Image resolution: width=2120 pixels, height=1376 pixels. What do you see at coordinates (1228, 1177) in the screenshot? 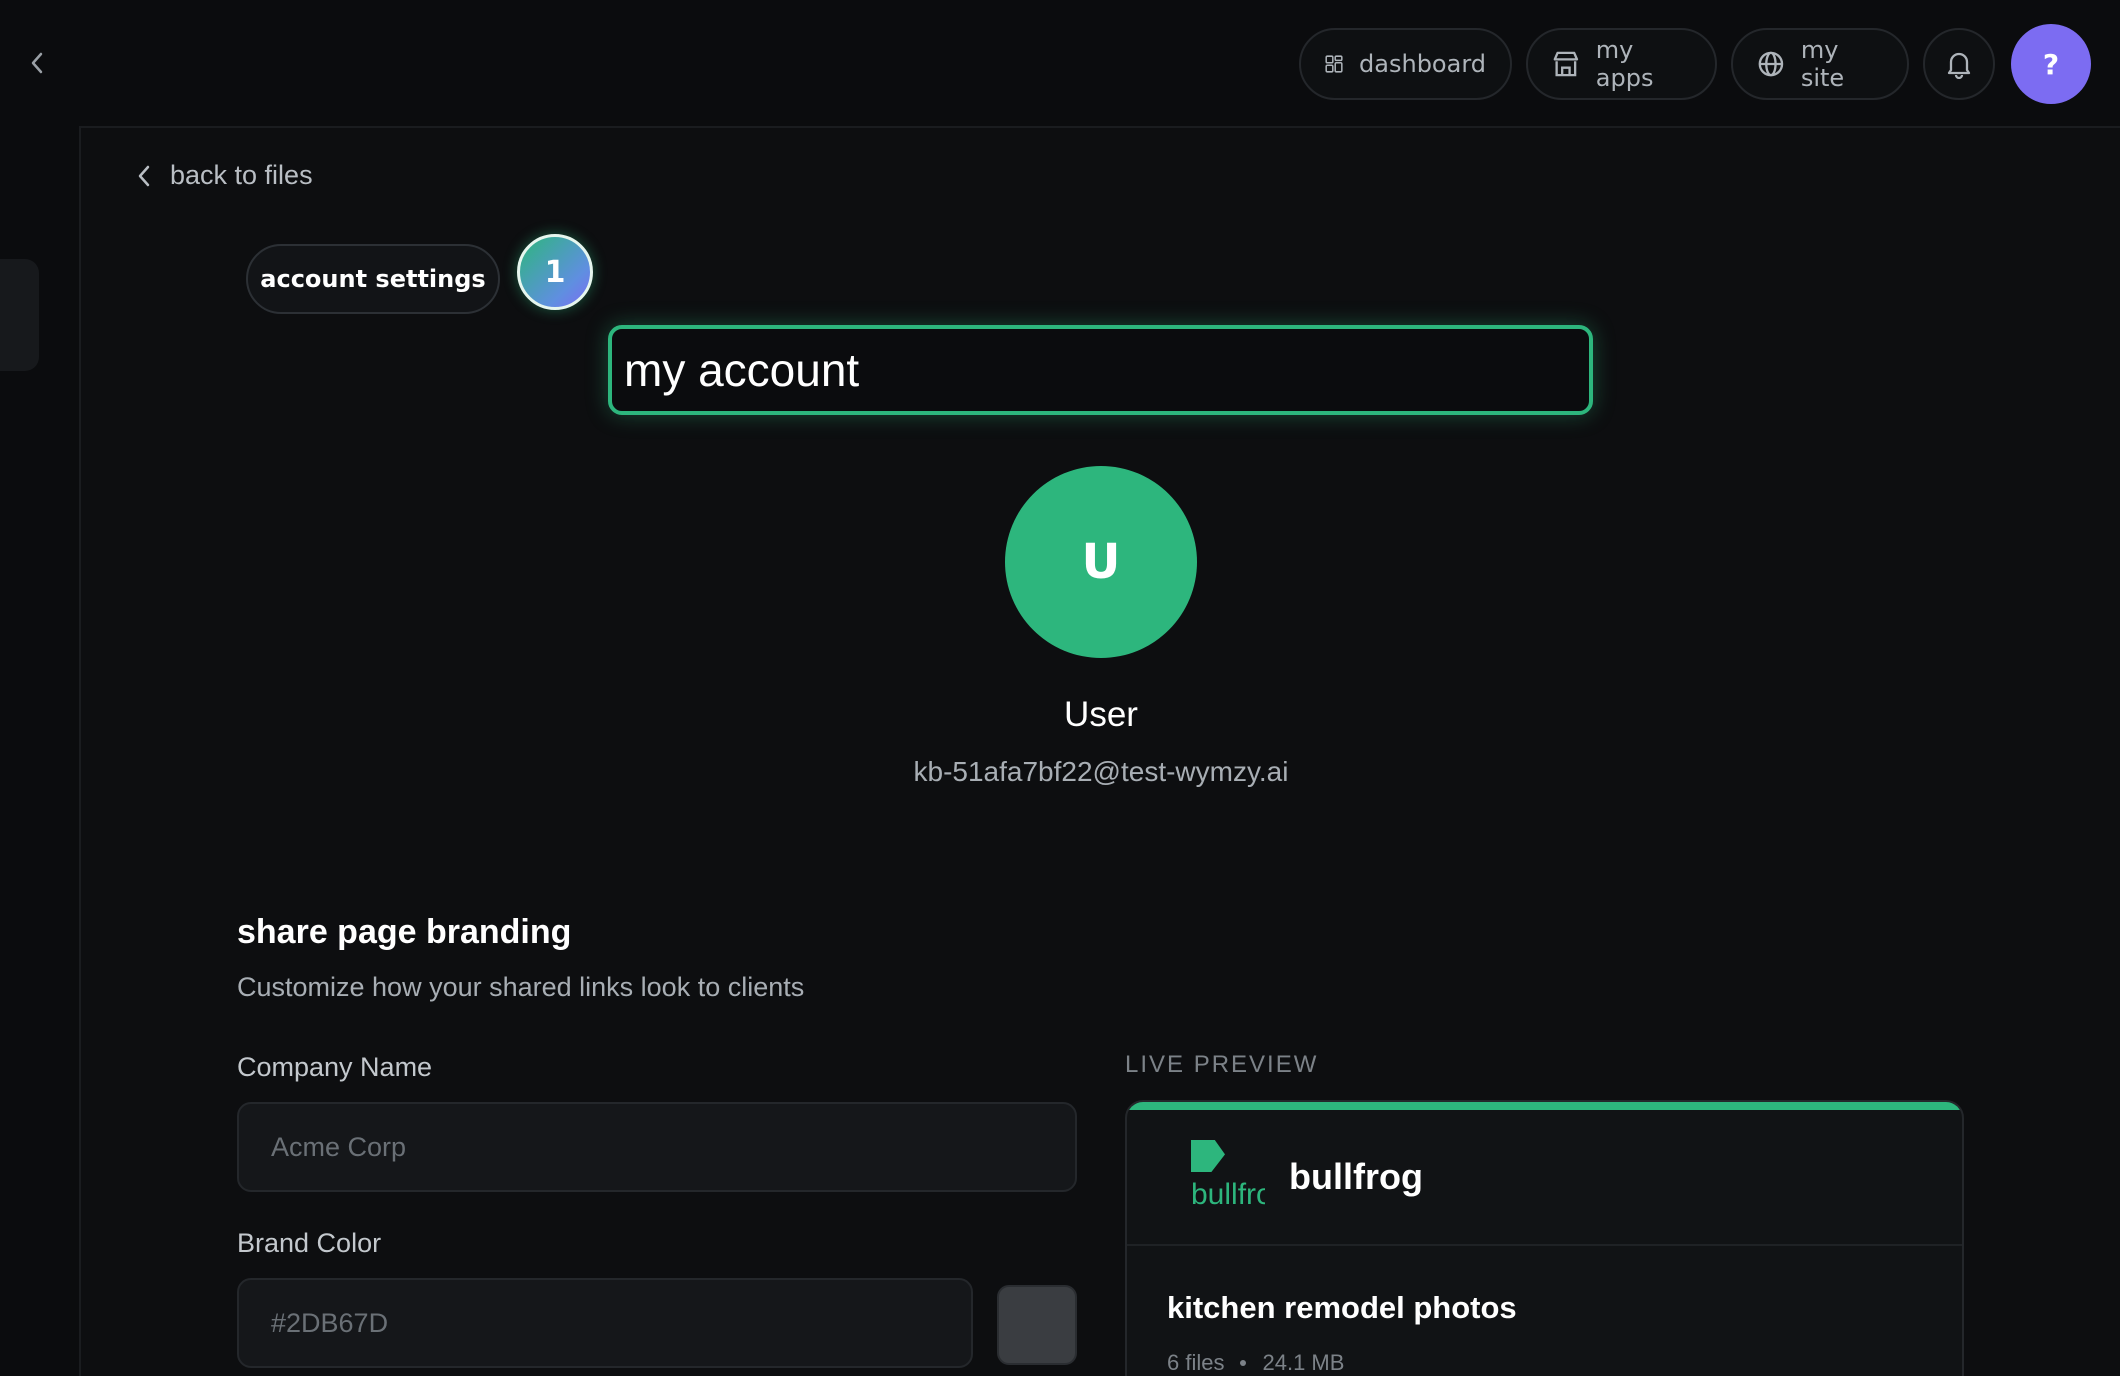
I see `brand-logo: bullfrog` at bounding box center [1228, 1177].